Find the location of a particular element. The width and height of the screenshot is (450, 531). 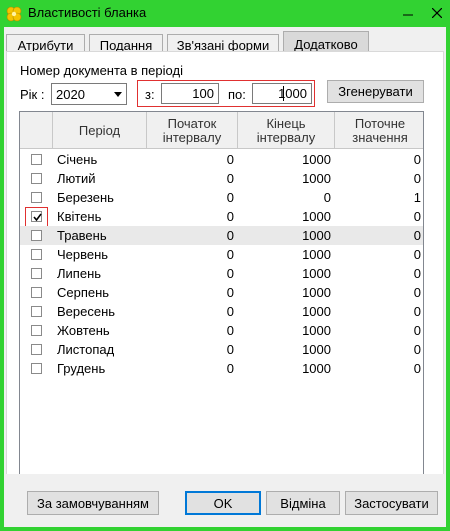

period-cell: Квітень is located at coordinates (101, 216).